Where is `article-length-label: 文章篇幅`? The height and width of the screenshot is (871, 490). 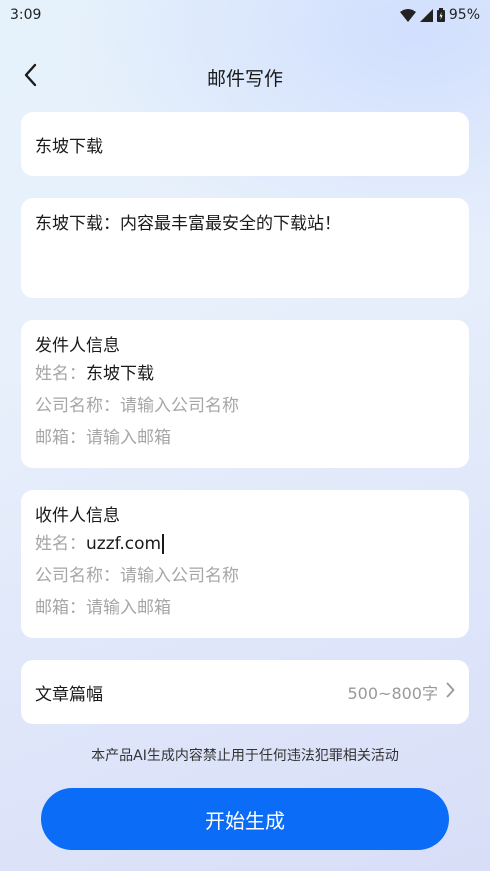
article-length-label: 文章篇幅 is located at coordinates (69, 694).